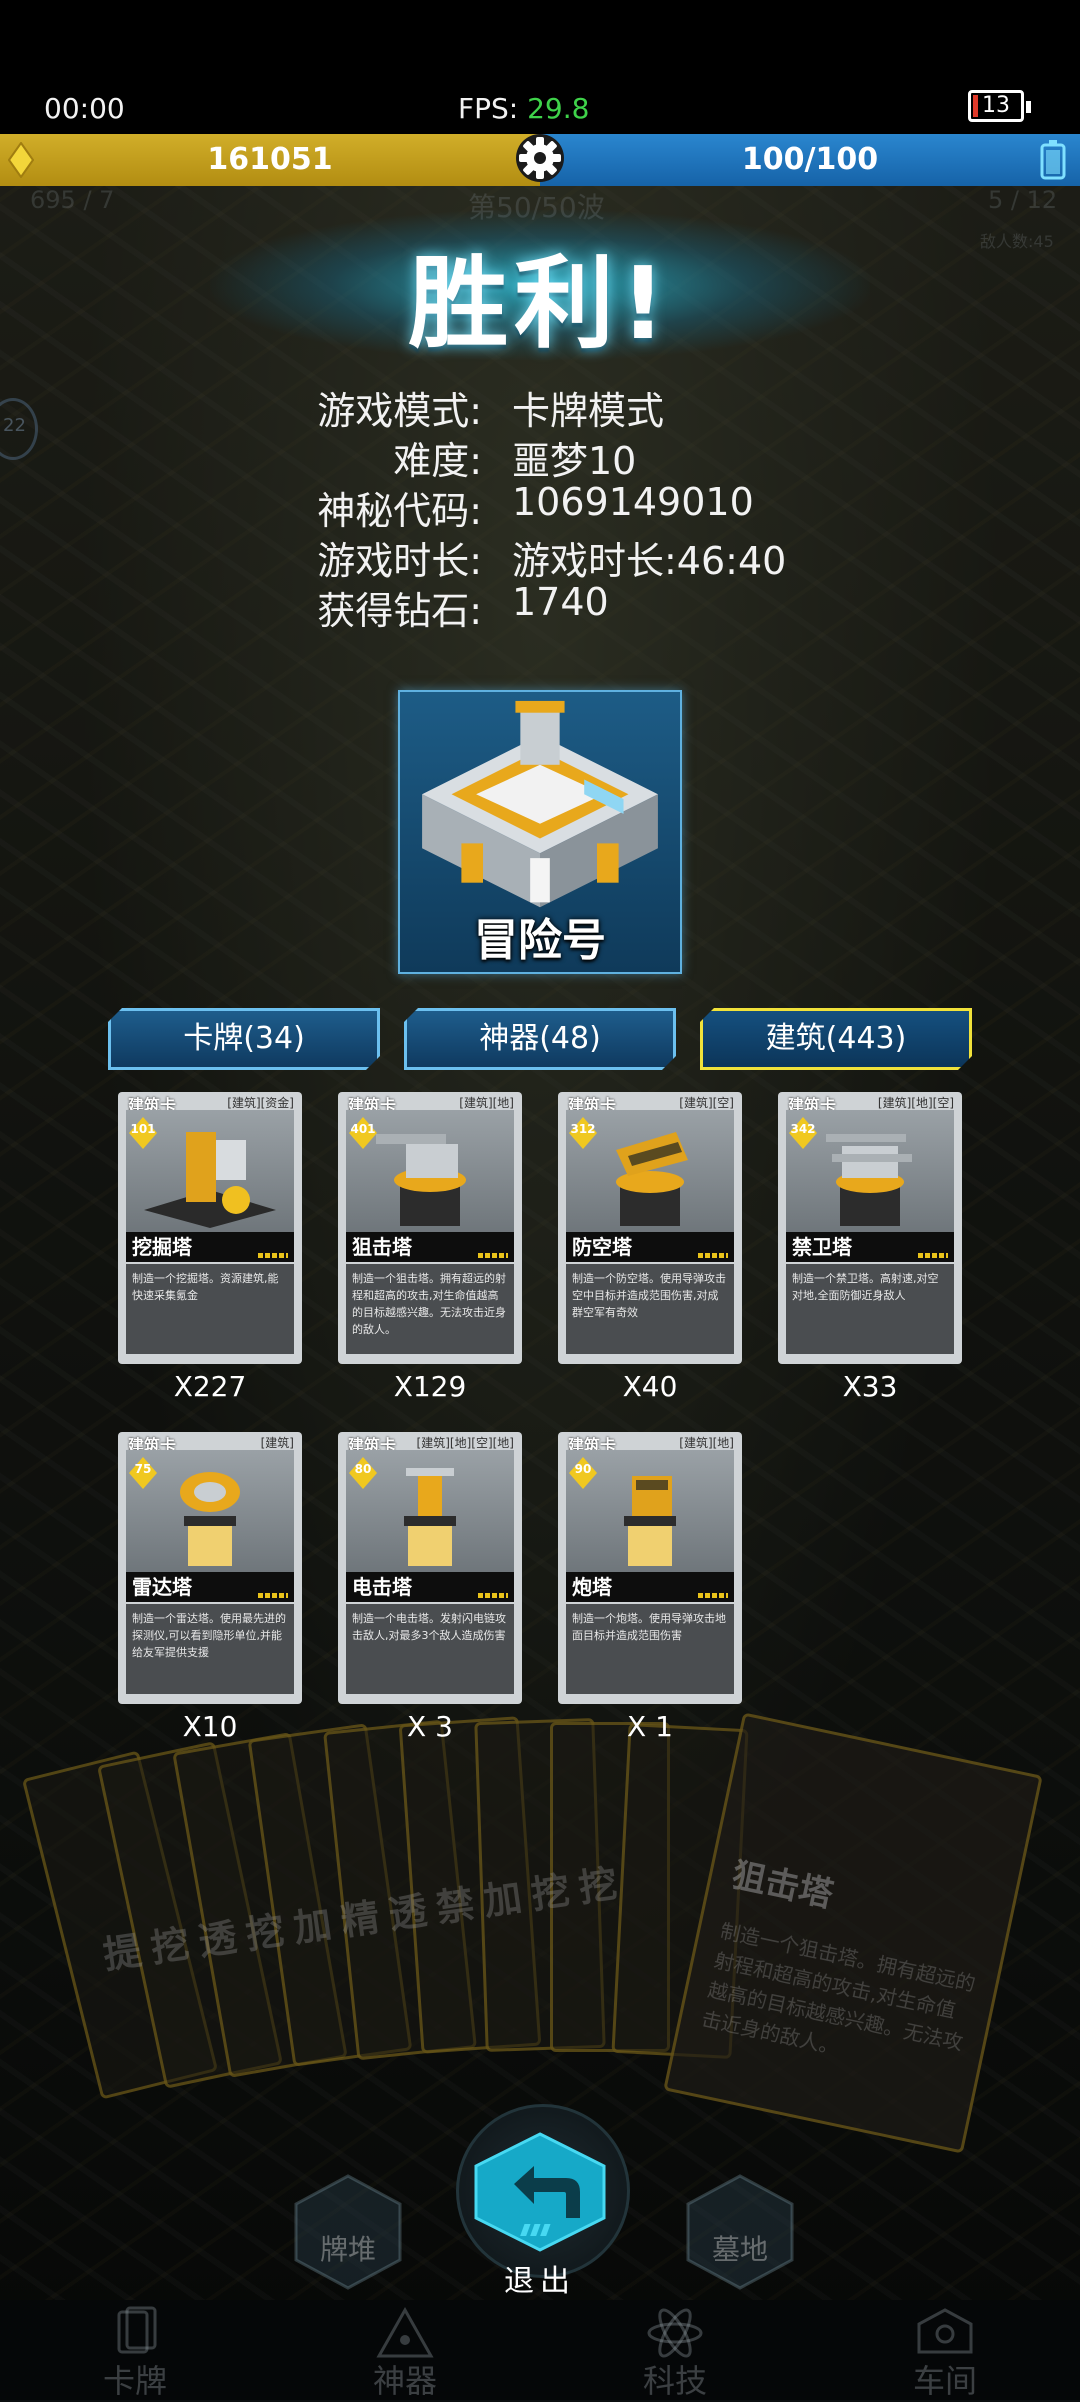  What do you see at coordinates (535, 506) in the screenshot?
I see `stat-row-code: 神秘代码: 1069149010` at bounding box center [535, 506].